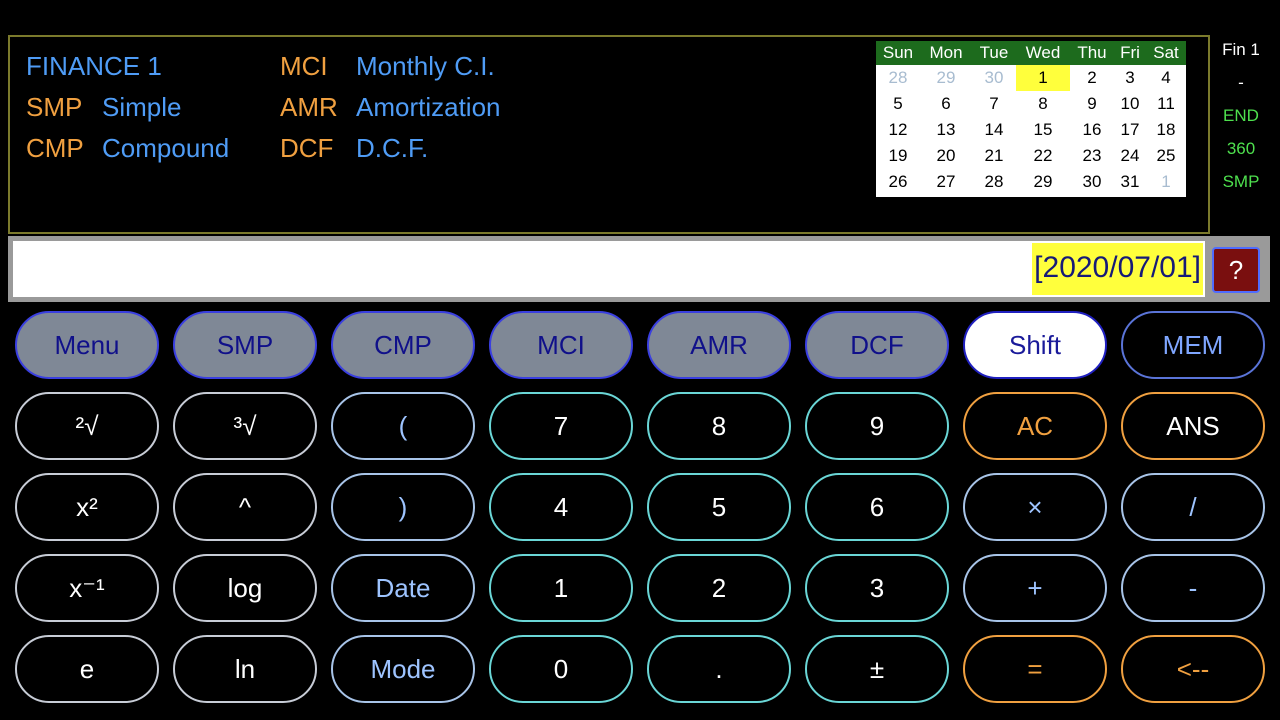  I want to click on multiply-button: ×, so click(1035, 507).